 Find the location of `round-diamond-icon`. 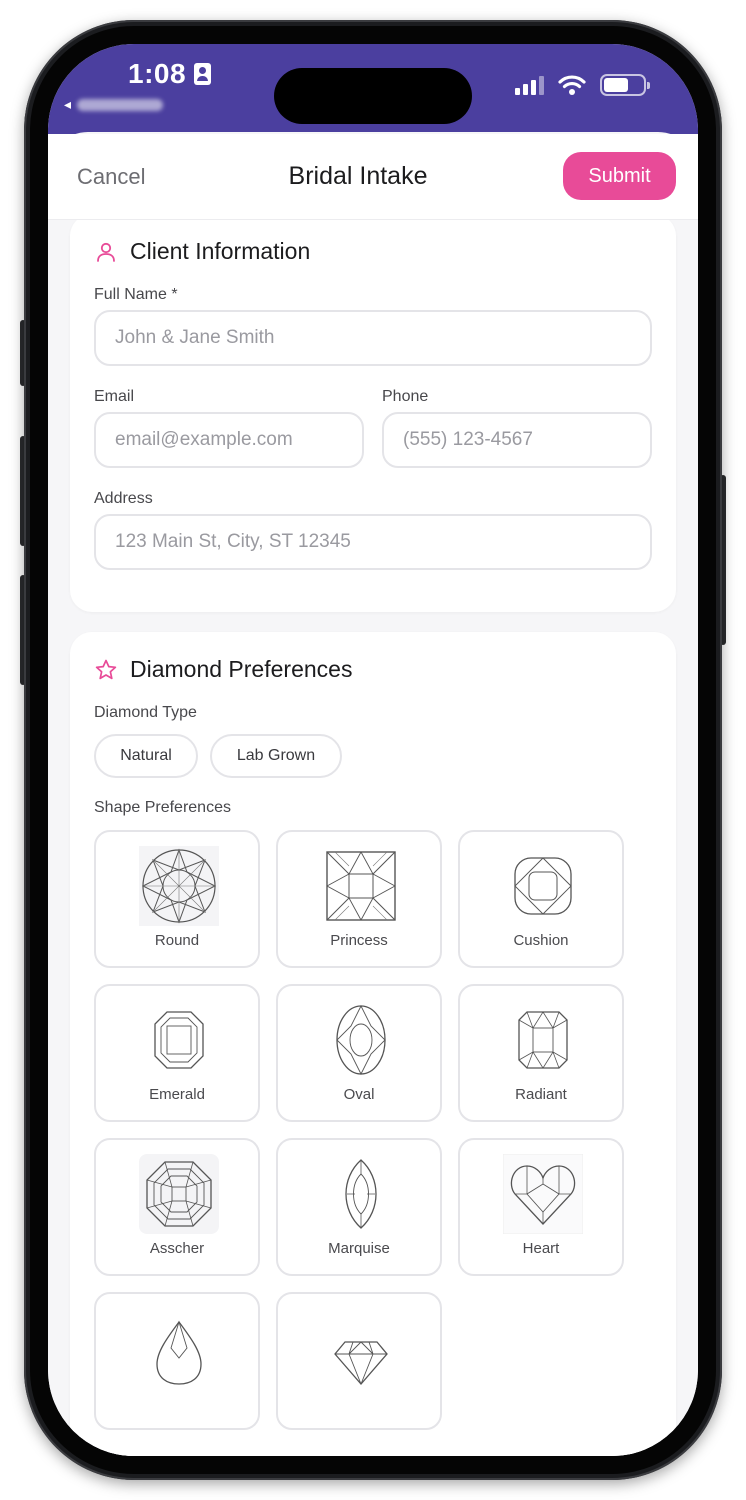

round-diamond-icon is located at coordinates (179, 886).